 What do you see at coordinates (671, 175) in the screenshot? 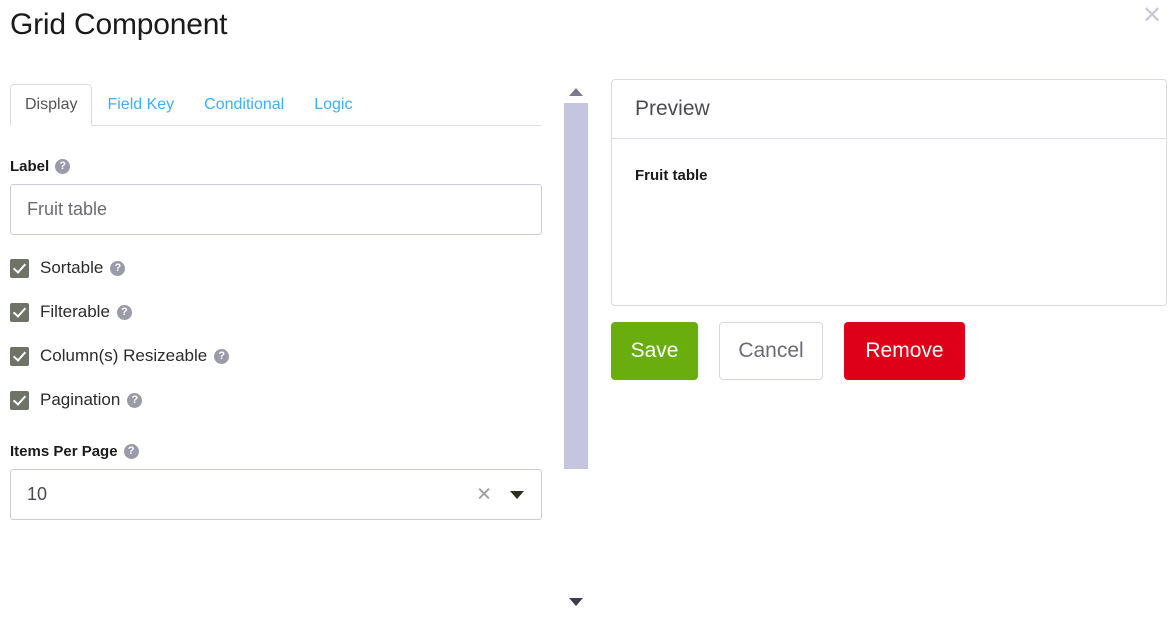
I see `preview-field-title: Fruit table` at bounding box center [671, 175].